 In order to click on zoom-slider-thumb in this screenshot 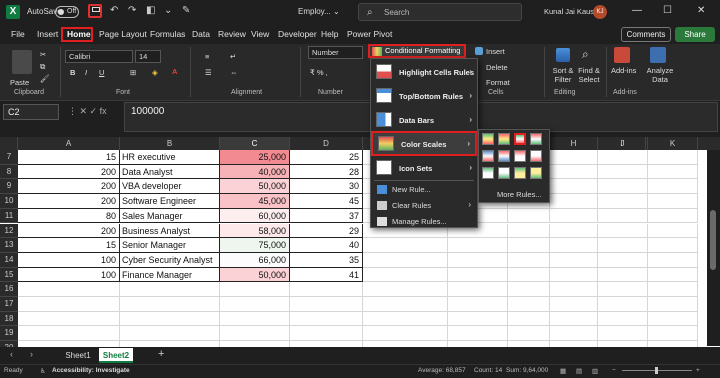, I will do `click(656, 370)`.